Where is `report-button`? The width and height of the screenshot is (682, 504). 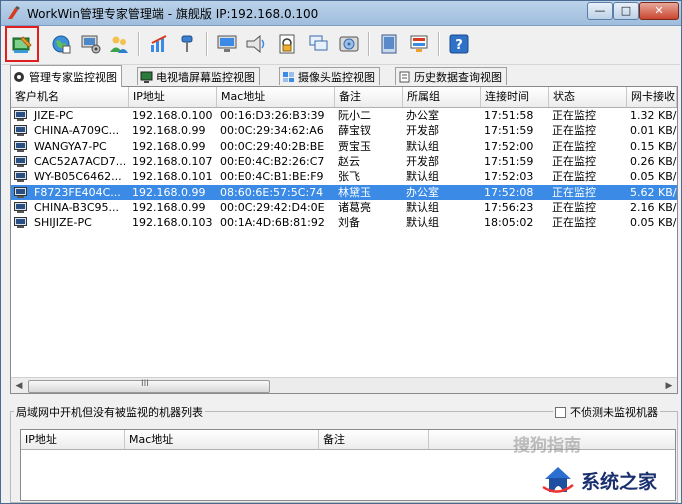
report-button is located at coordinates (419, 44).